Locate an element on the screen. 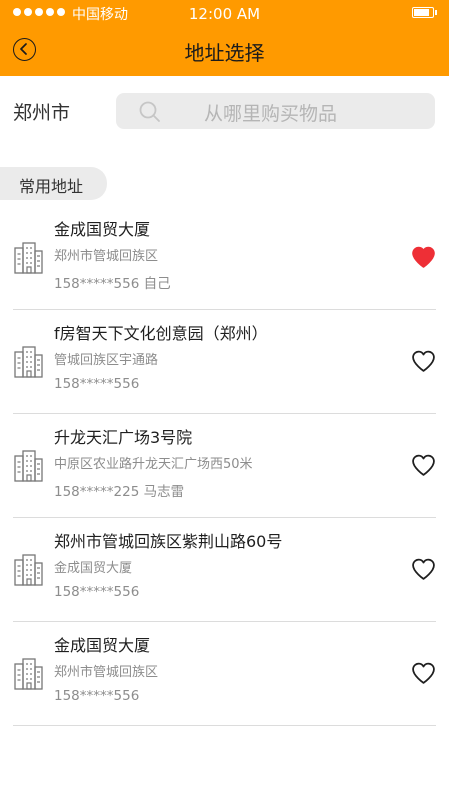 The width and height of the screenshot is (449, 800). address-contact: 158*****225 马志雷 is located at coordinates (119, 492).